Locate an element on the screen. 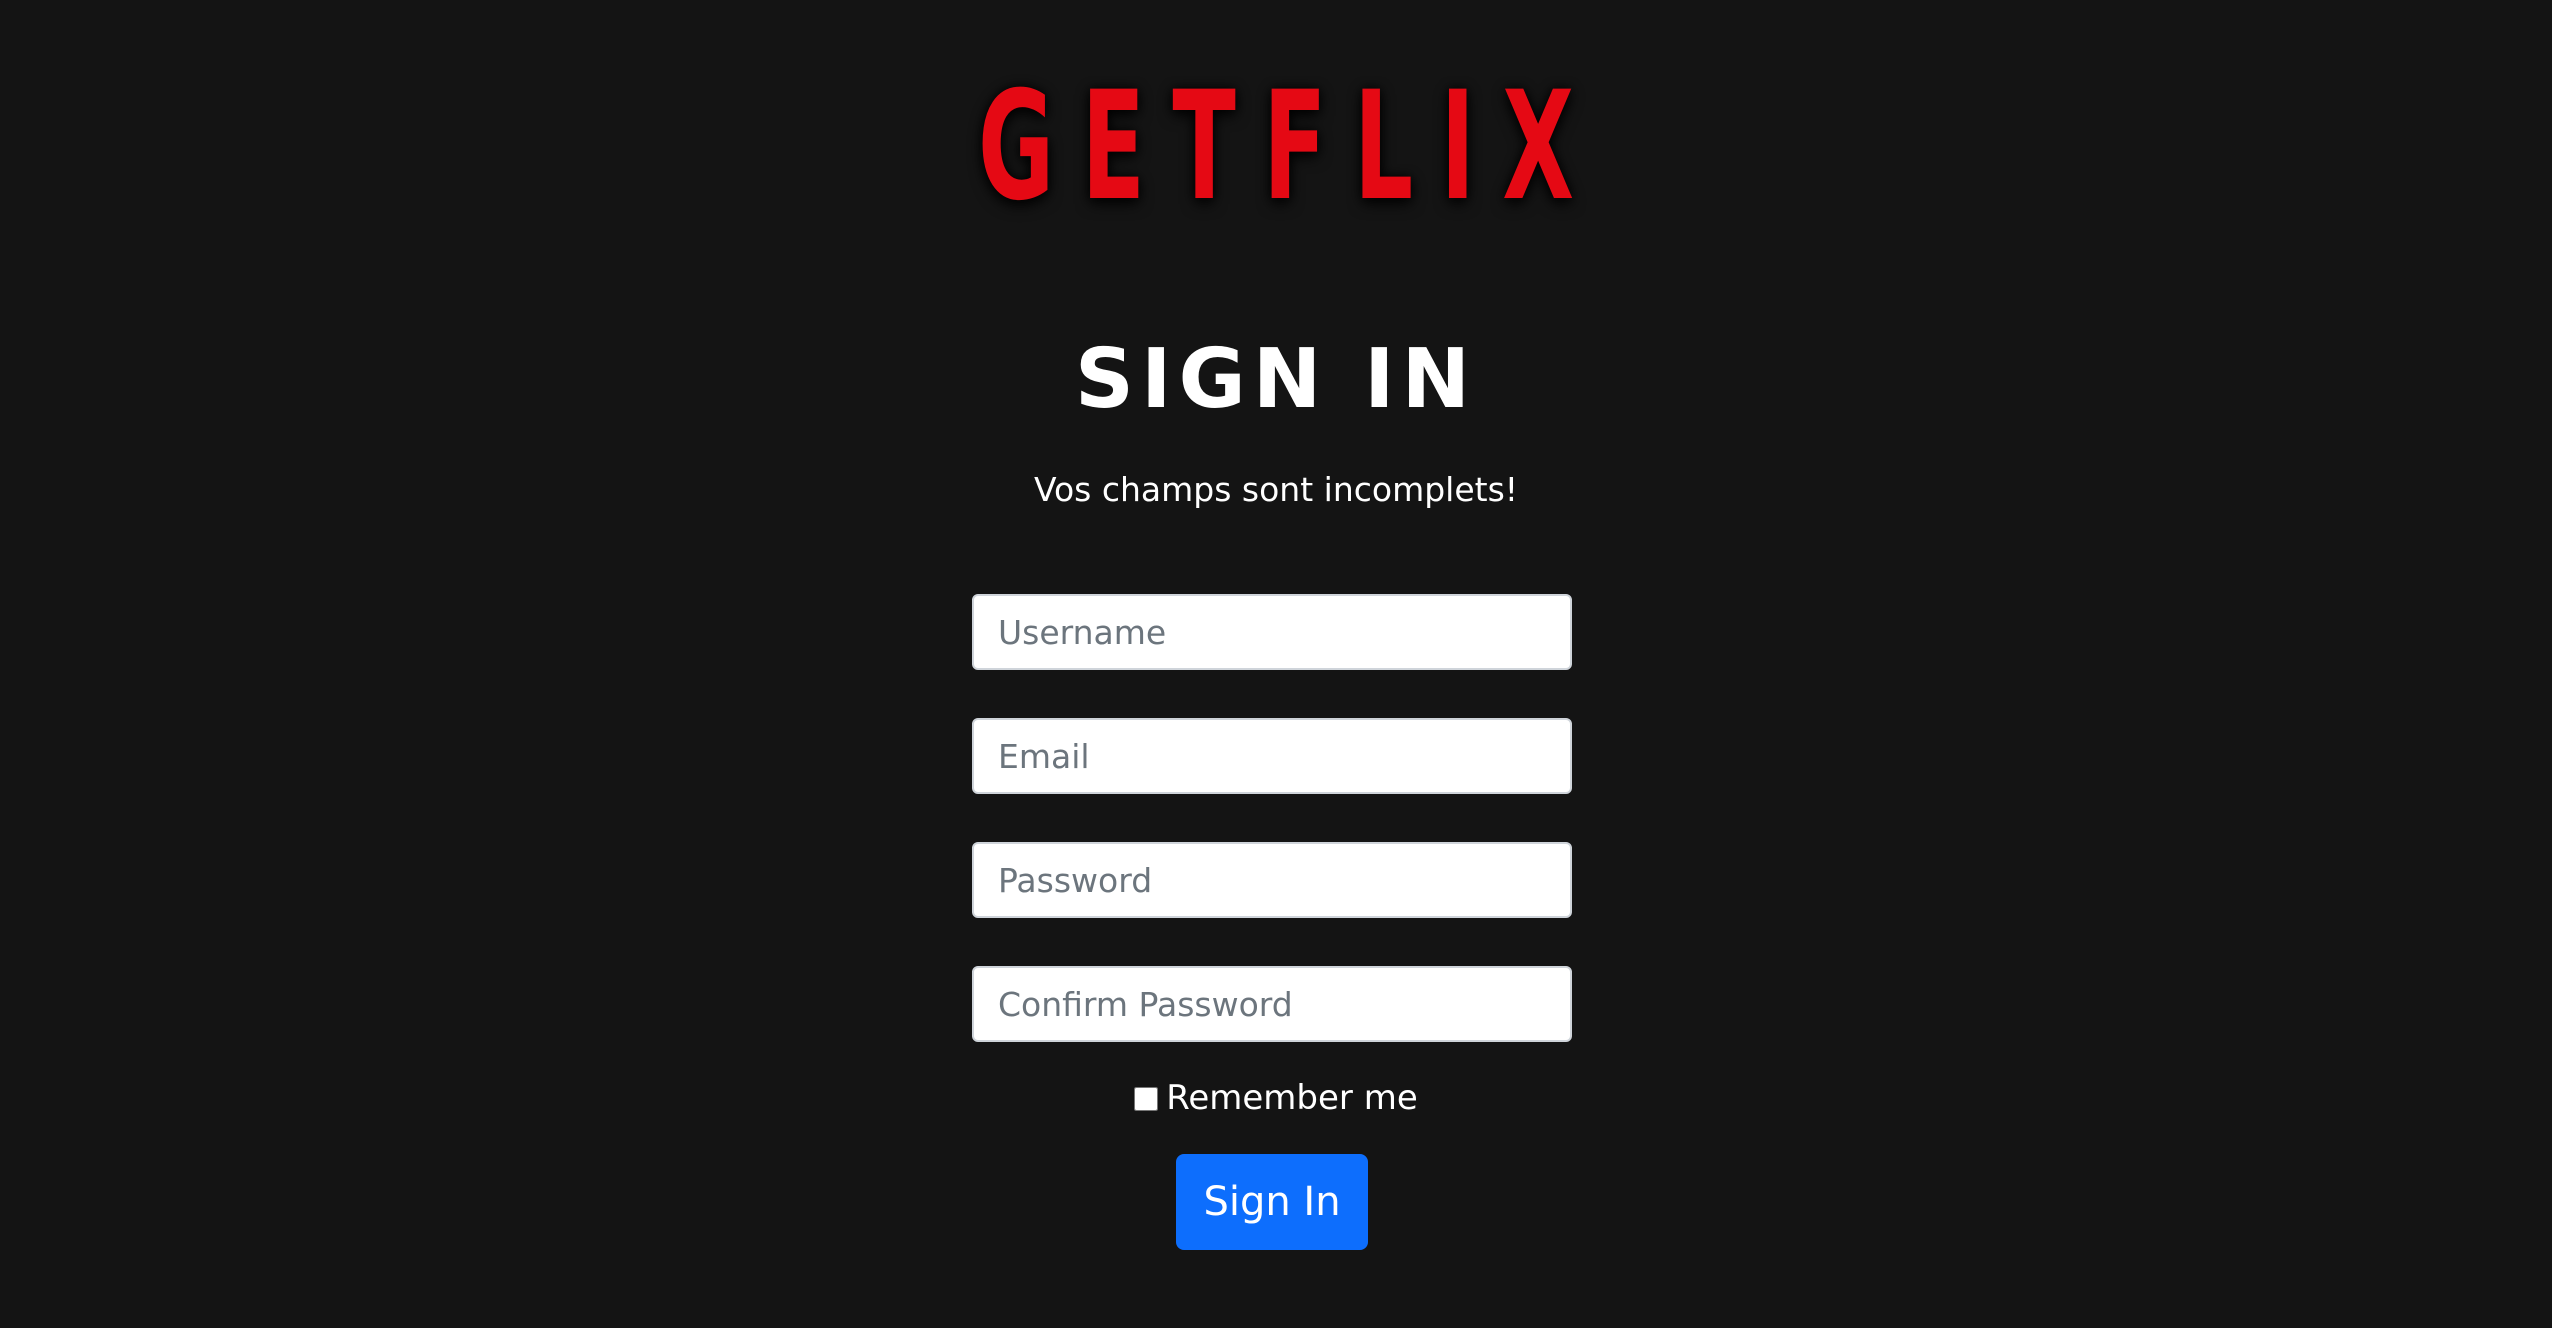  email-input is located at coordinates (1272, 756).